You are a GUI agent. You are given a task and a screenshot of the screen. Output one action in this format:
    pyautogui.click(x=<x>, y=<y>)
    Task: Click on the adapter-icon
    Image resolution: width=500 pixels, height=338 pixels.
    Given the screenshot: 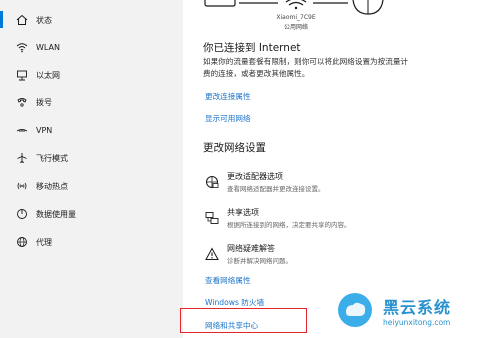 What is the action you would take?
    pyautogui.click(x=212, y=181)
    